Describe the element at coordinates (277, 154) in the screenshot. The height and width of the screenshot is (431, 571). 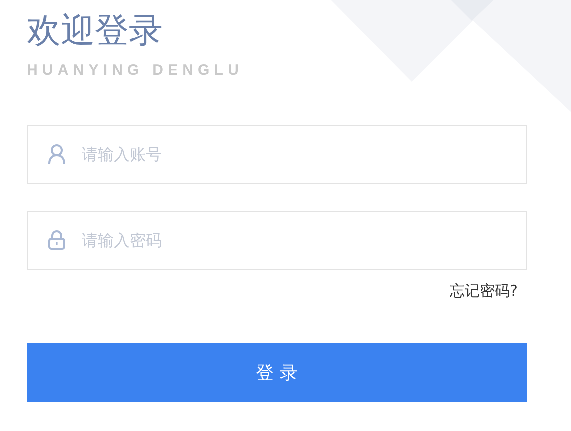
I see `account-field: 请输入账号` at that location.